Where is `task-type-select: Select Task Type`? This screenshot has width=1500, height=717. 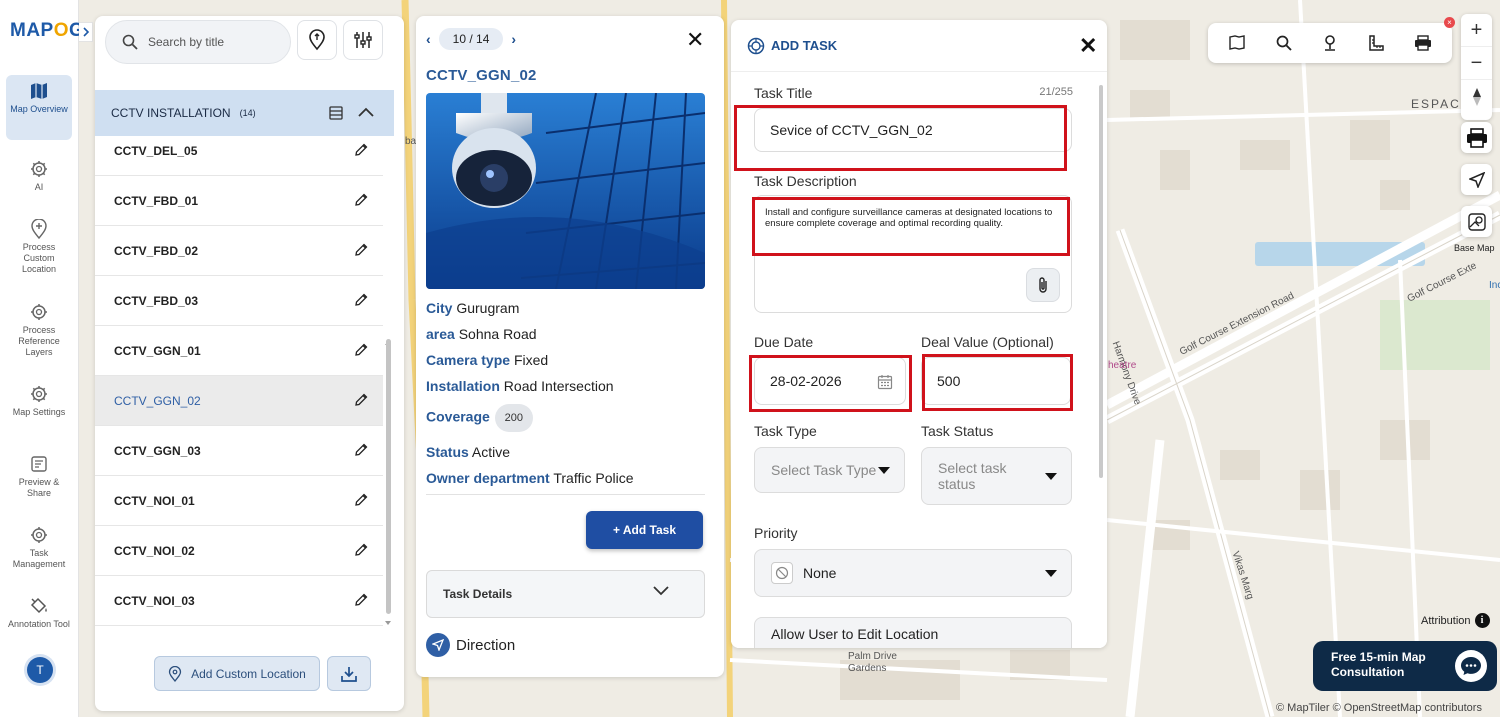
task-type-select: Select Task Type is located at coordinates (829, 470).